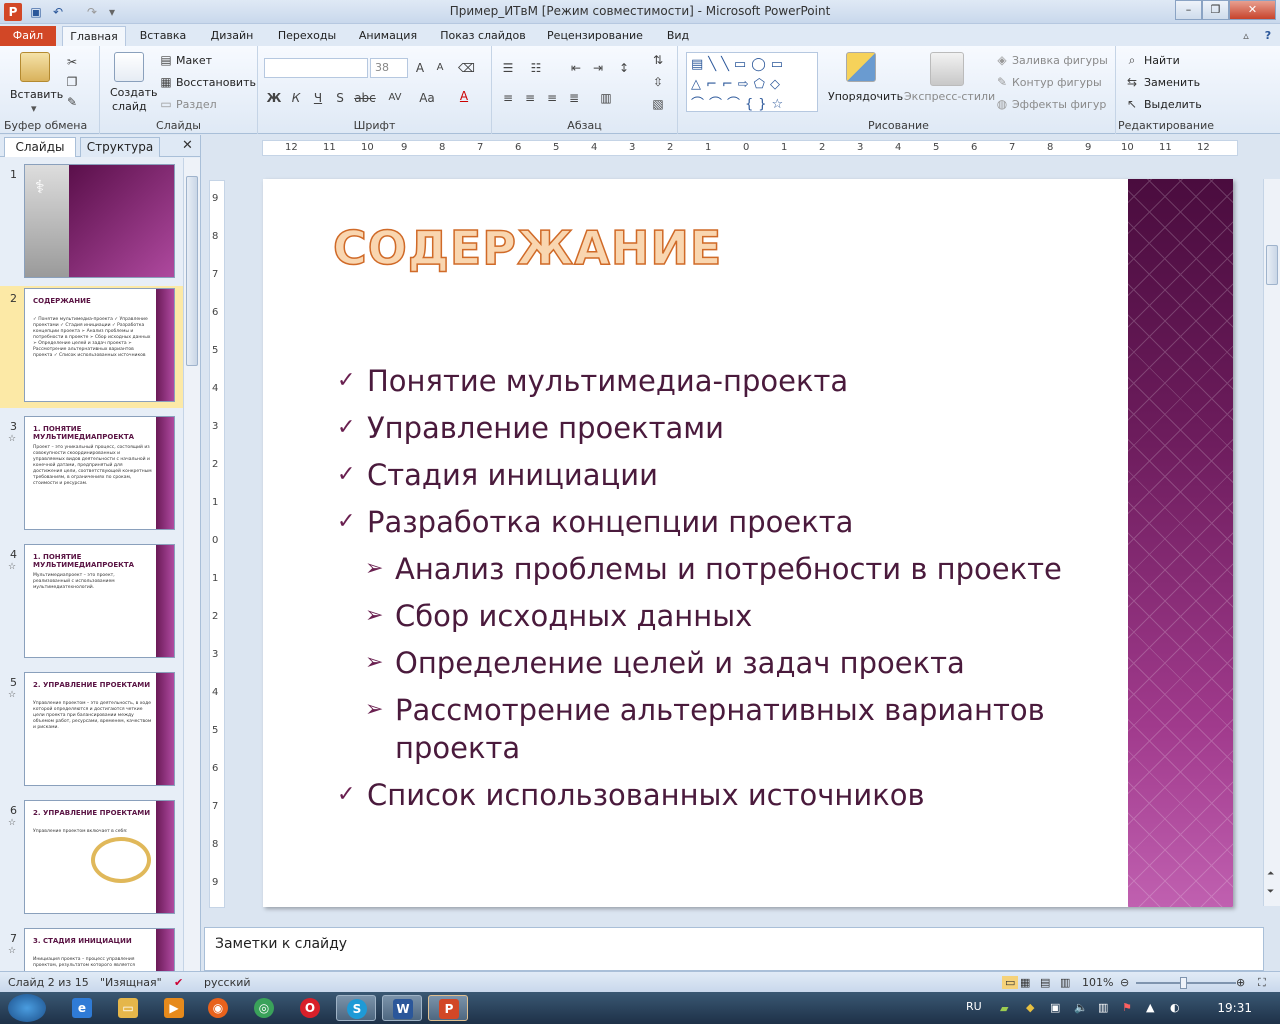 The image size is (1280, 1024). What do you see at coordinates (131, 982) in the screenshot?
I see `theme-name: "Изящная"` at bounding box center [131, 982].